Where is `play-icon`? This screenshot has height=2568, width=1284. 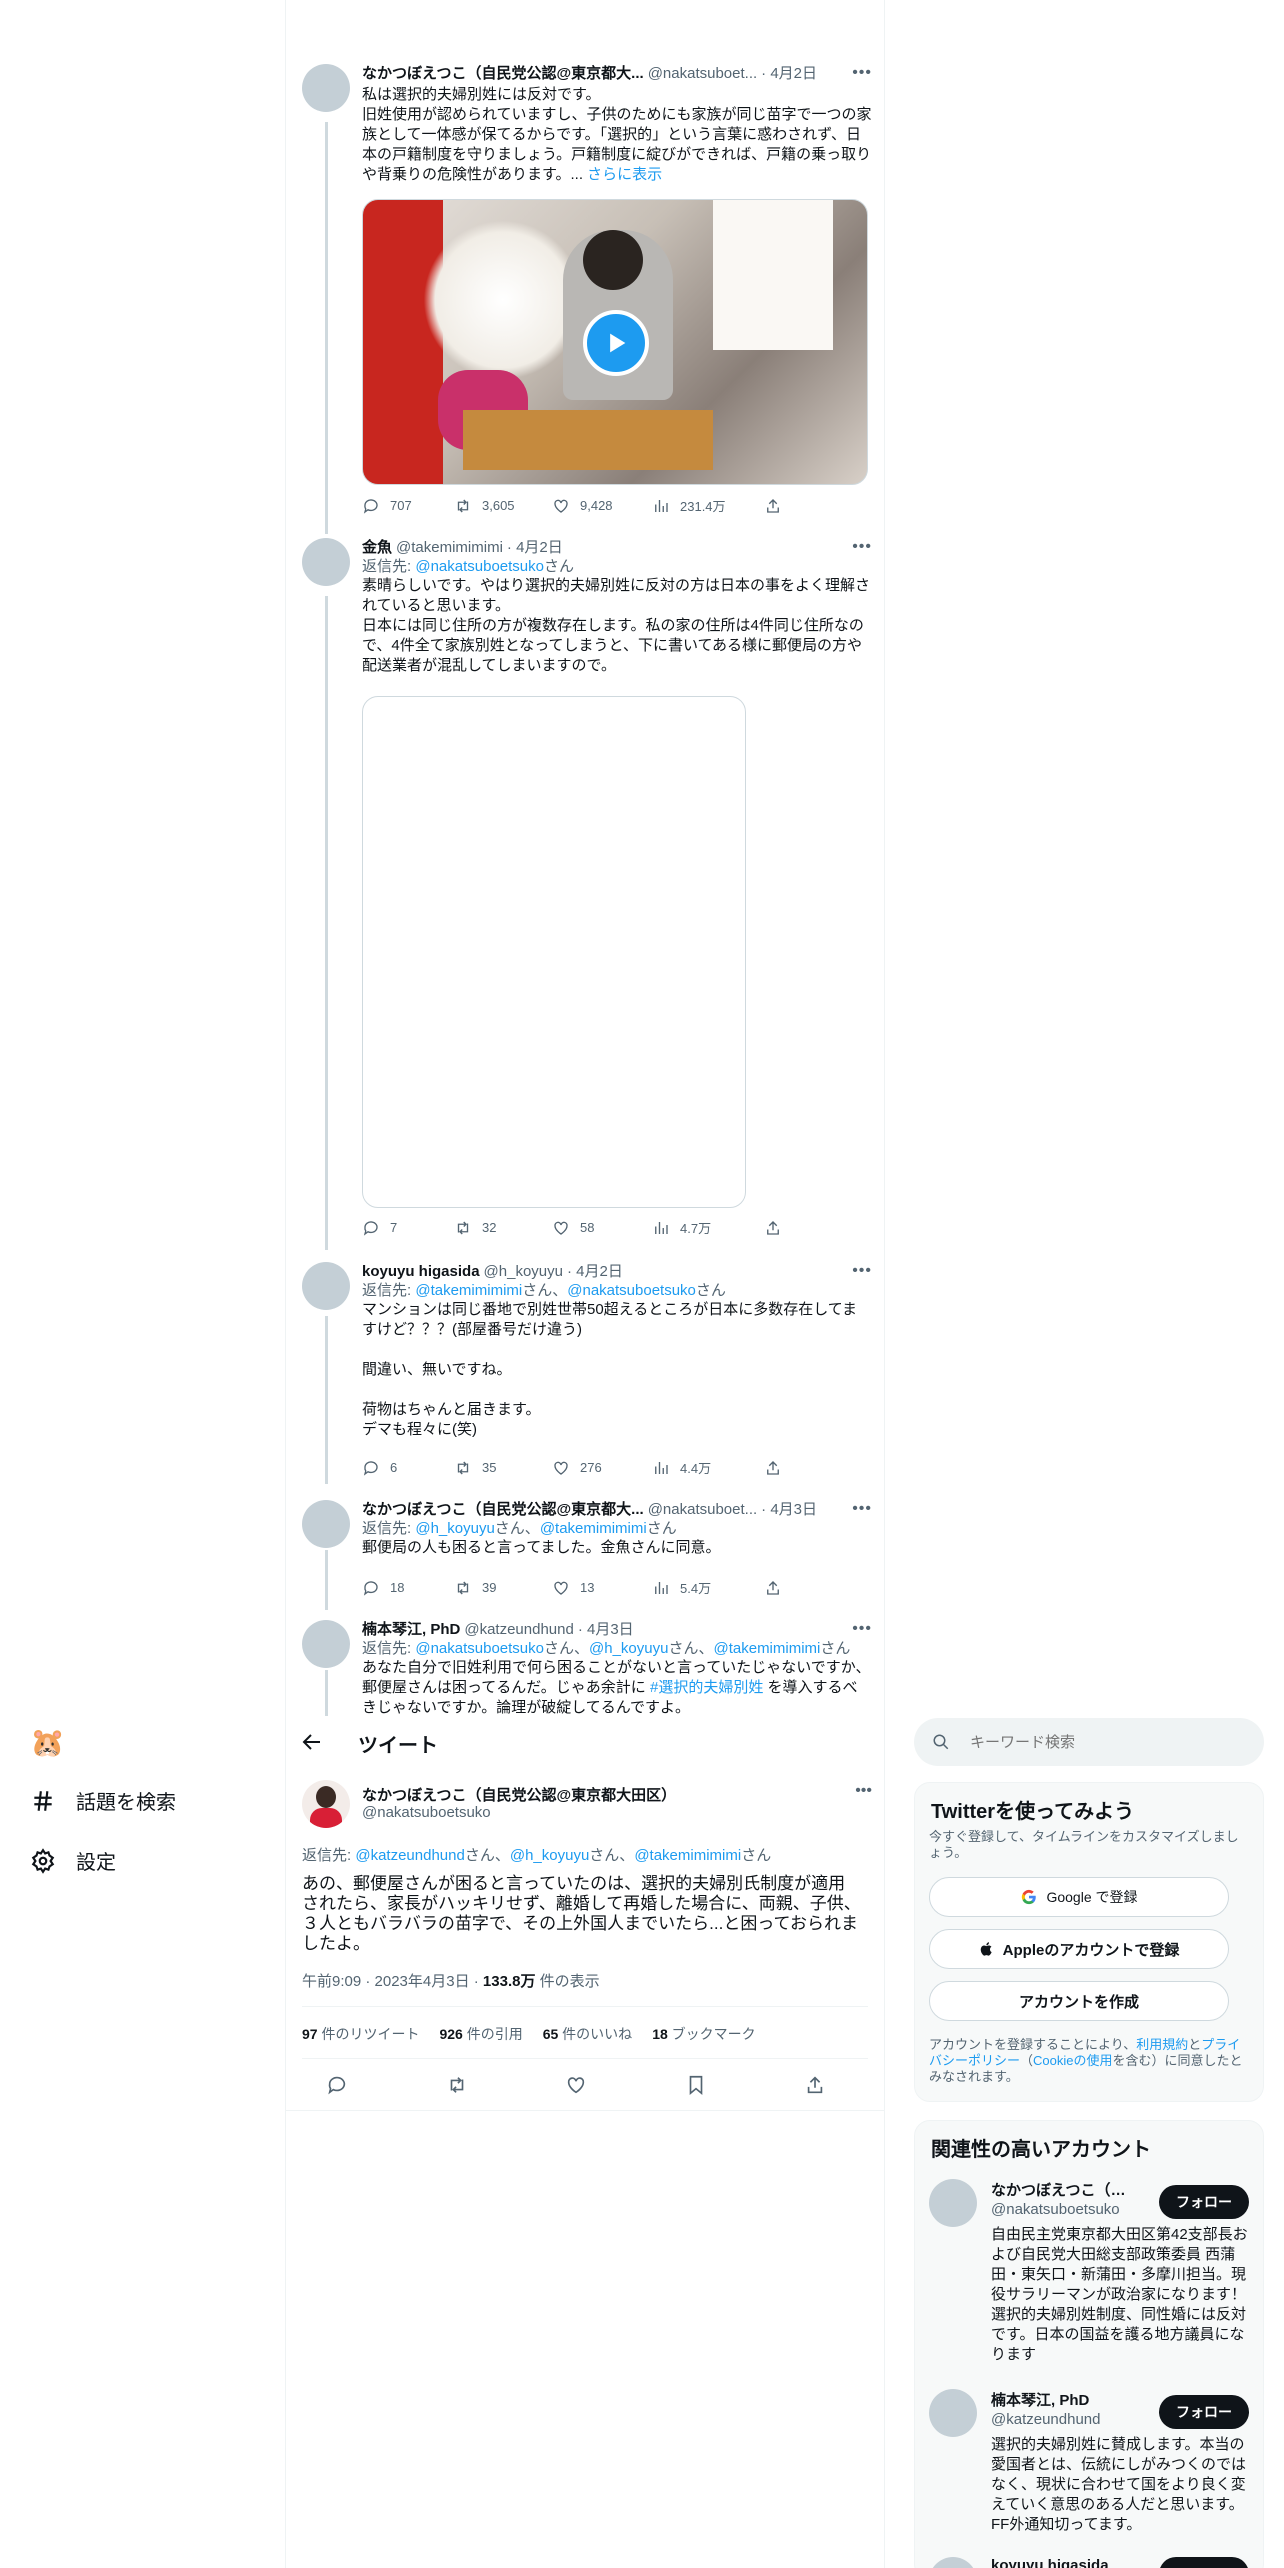 play-icon is located at coordinates (616, 343).